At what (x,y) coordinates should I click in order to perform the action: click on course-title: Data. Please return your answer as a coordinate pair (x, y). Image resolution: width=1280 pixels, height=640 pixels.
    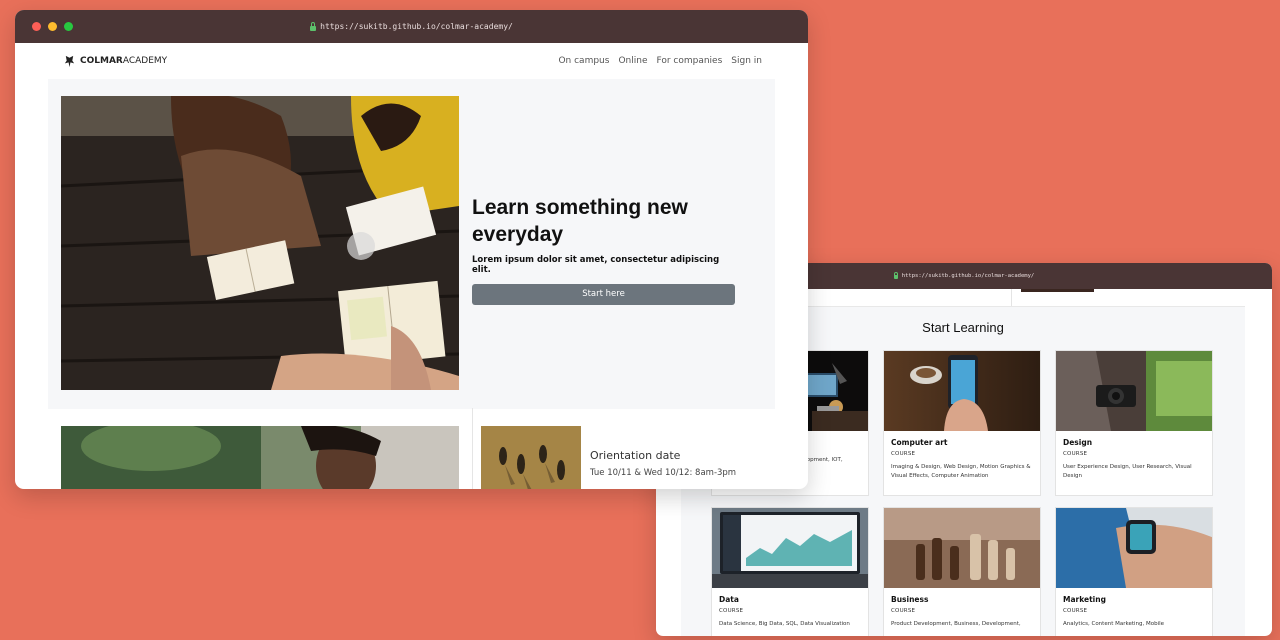
    Looking at the image, I should click on (729, 599).